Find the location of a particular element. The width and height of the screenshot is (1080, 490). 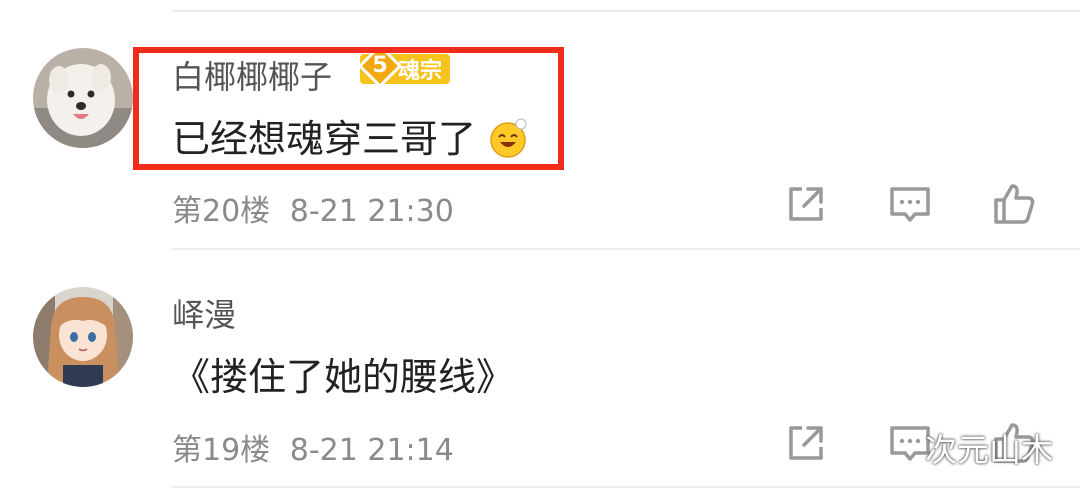

reply-icon is located at coordinates (910, 204).